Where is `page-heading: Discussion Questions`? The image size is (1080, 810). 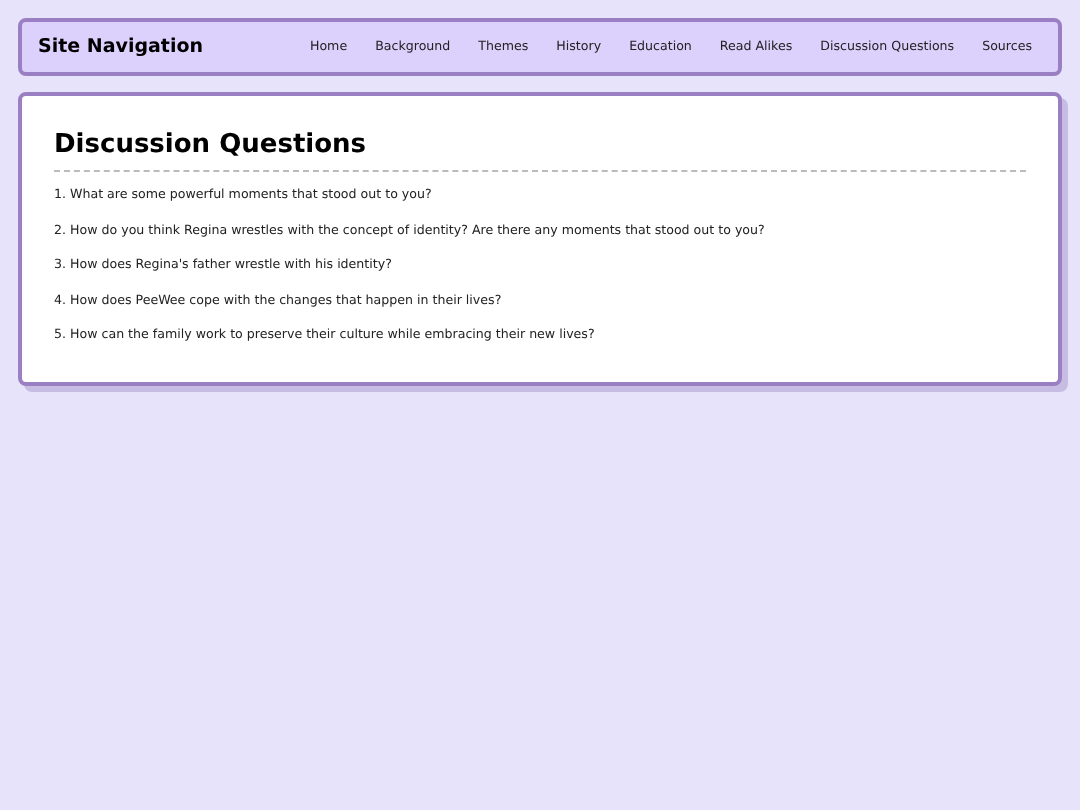
page-heading: Discussion Questions is located at coordinates (211, 145).